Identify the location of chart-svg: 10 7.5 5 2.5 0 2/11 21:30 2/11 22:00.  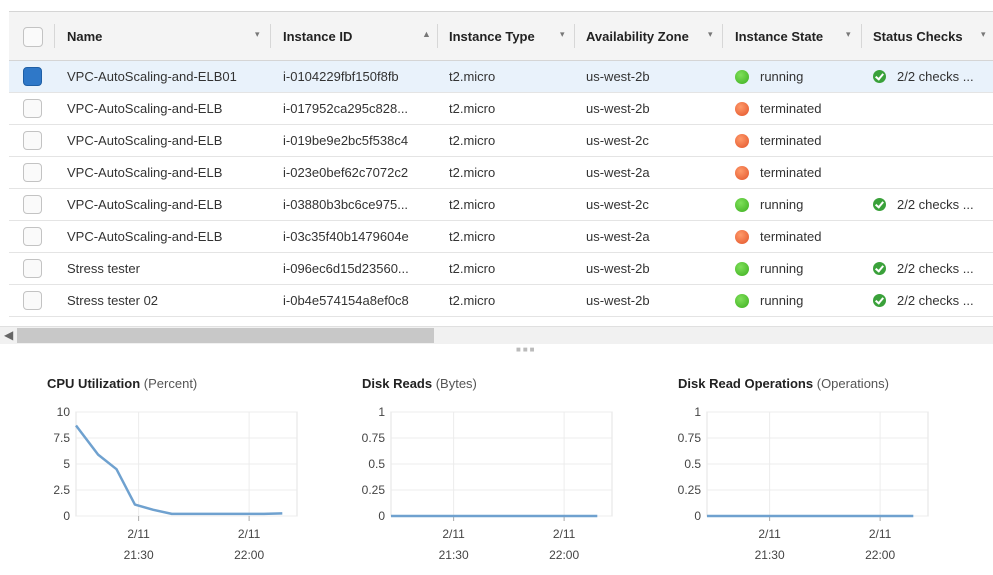
(175, 483).